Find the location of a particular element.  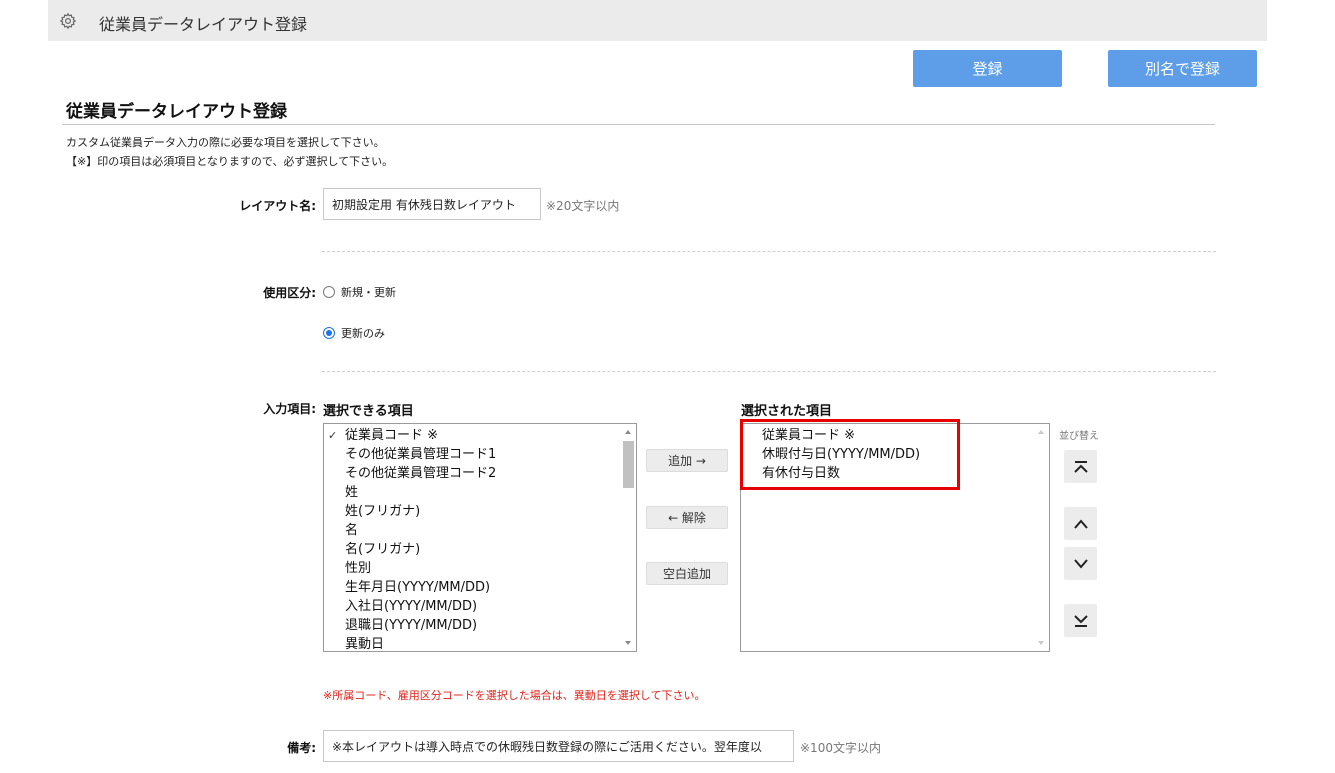

list-item-label: 従業員コード ※ is located at coordinates (392, 435).